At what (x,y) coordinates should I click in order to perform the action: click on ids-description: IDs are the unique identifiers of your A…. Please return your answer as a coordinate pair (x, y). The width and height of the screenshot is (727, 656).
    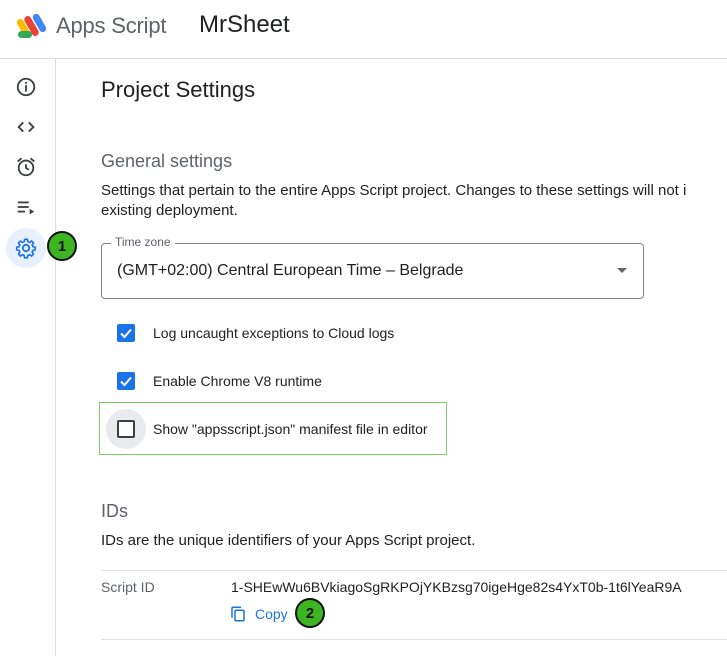
    Looking at the image, I should click on (288, 540).